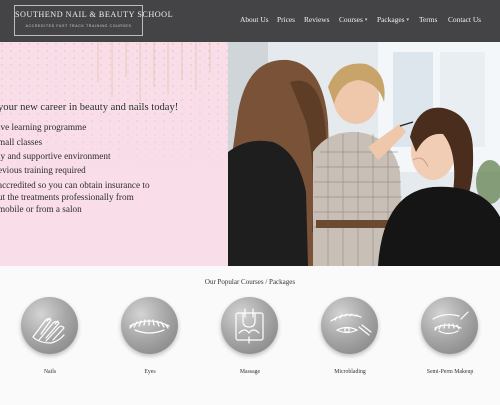 The height and width of the screenshot is (405, 500). Describe the element at coordinates (150, 372) in the screenshot. I see `course-label-eyes: Eyes` at that location.